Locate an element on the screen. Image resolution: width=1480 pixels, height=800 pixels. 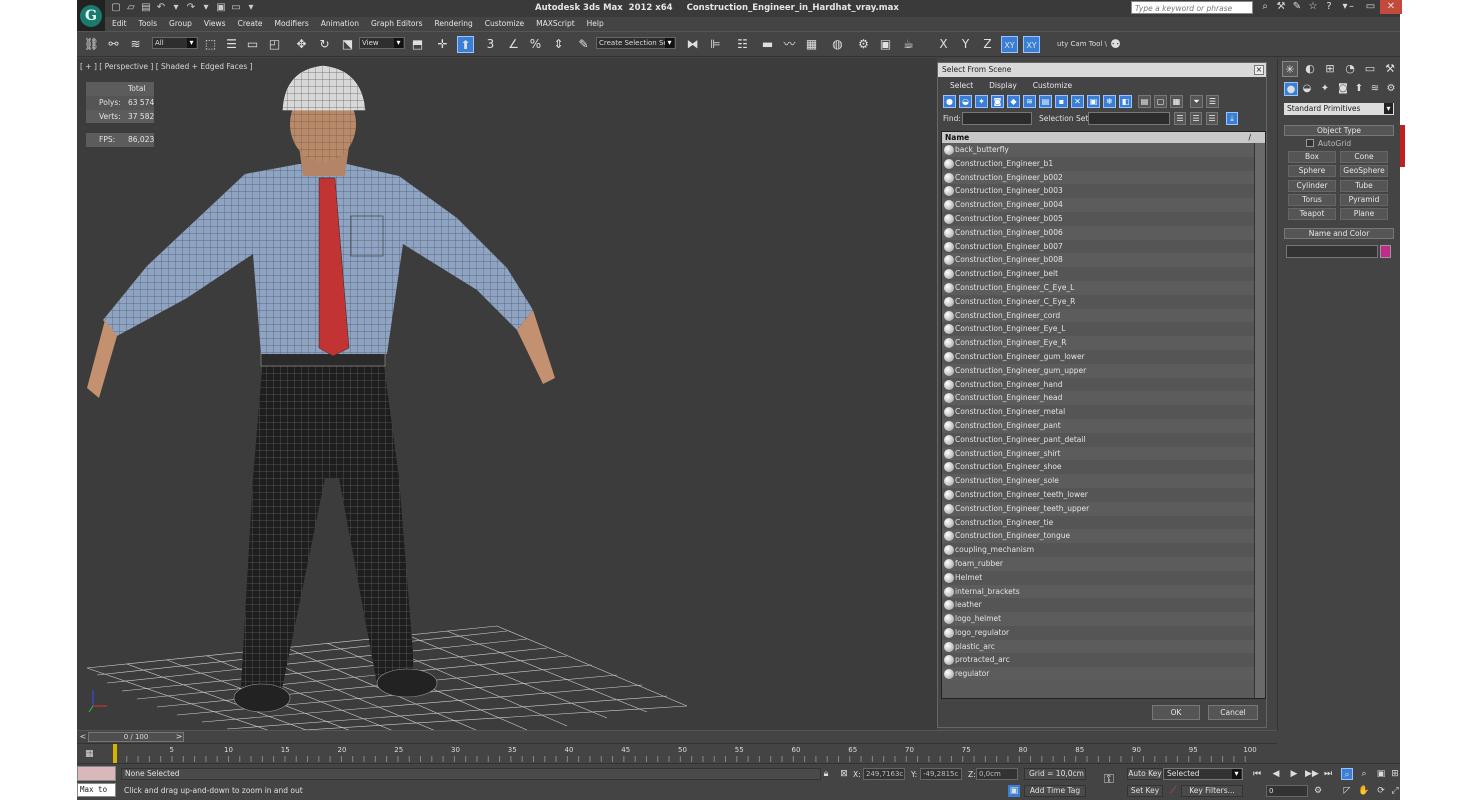
z-coordinate-field: 0,0cm is located at coordinates (997, 774).